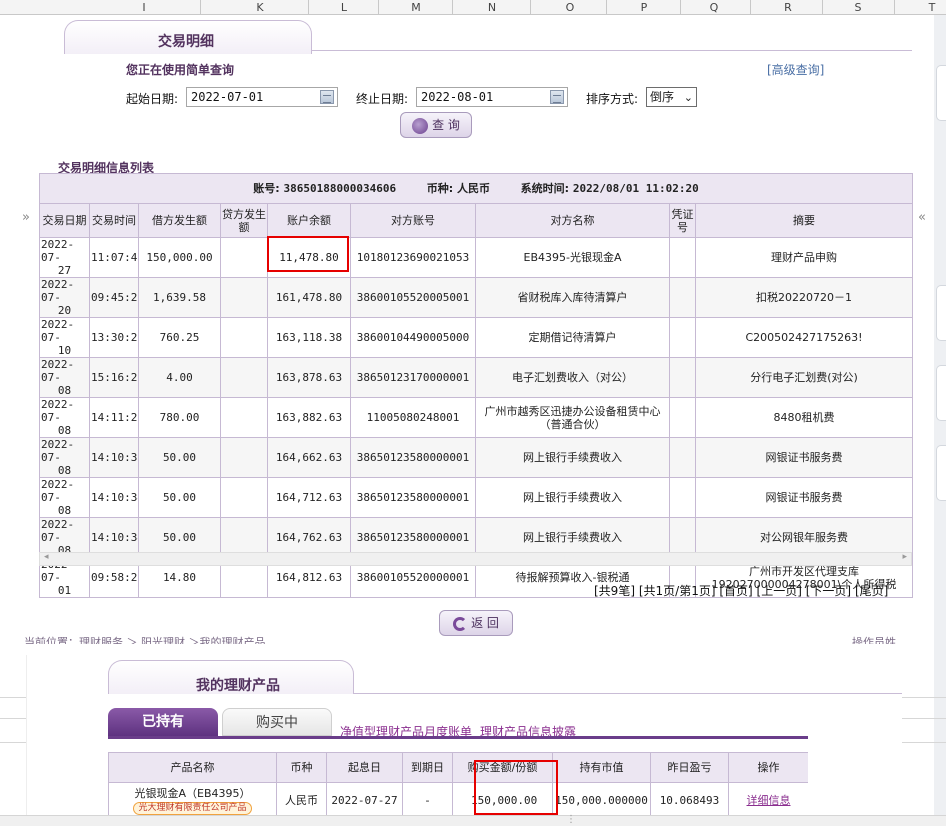 The image size is (946, 826). What do you see at coordinates (238, 686) in the screenshot?
I see `products-title: 我的理财产品` at bounding box center [238, 686].